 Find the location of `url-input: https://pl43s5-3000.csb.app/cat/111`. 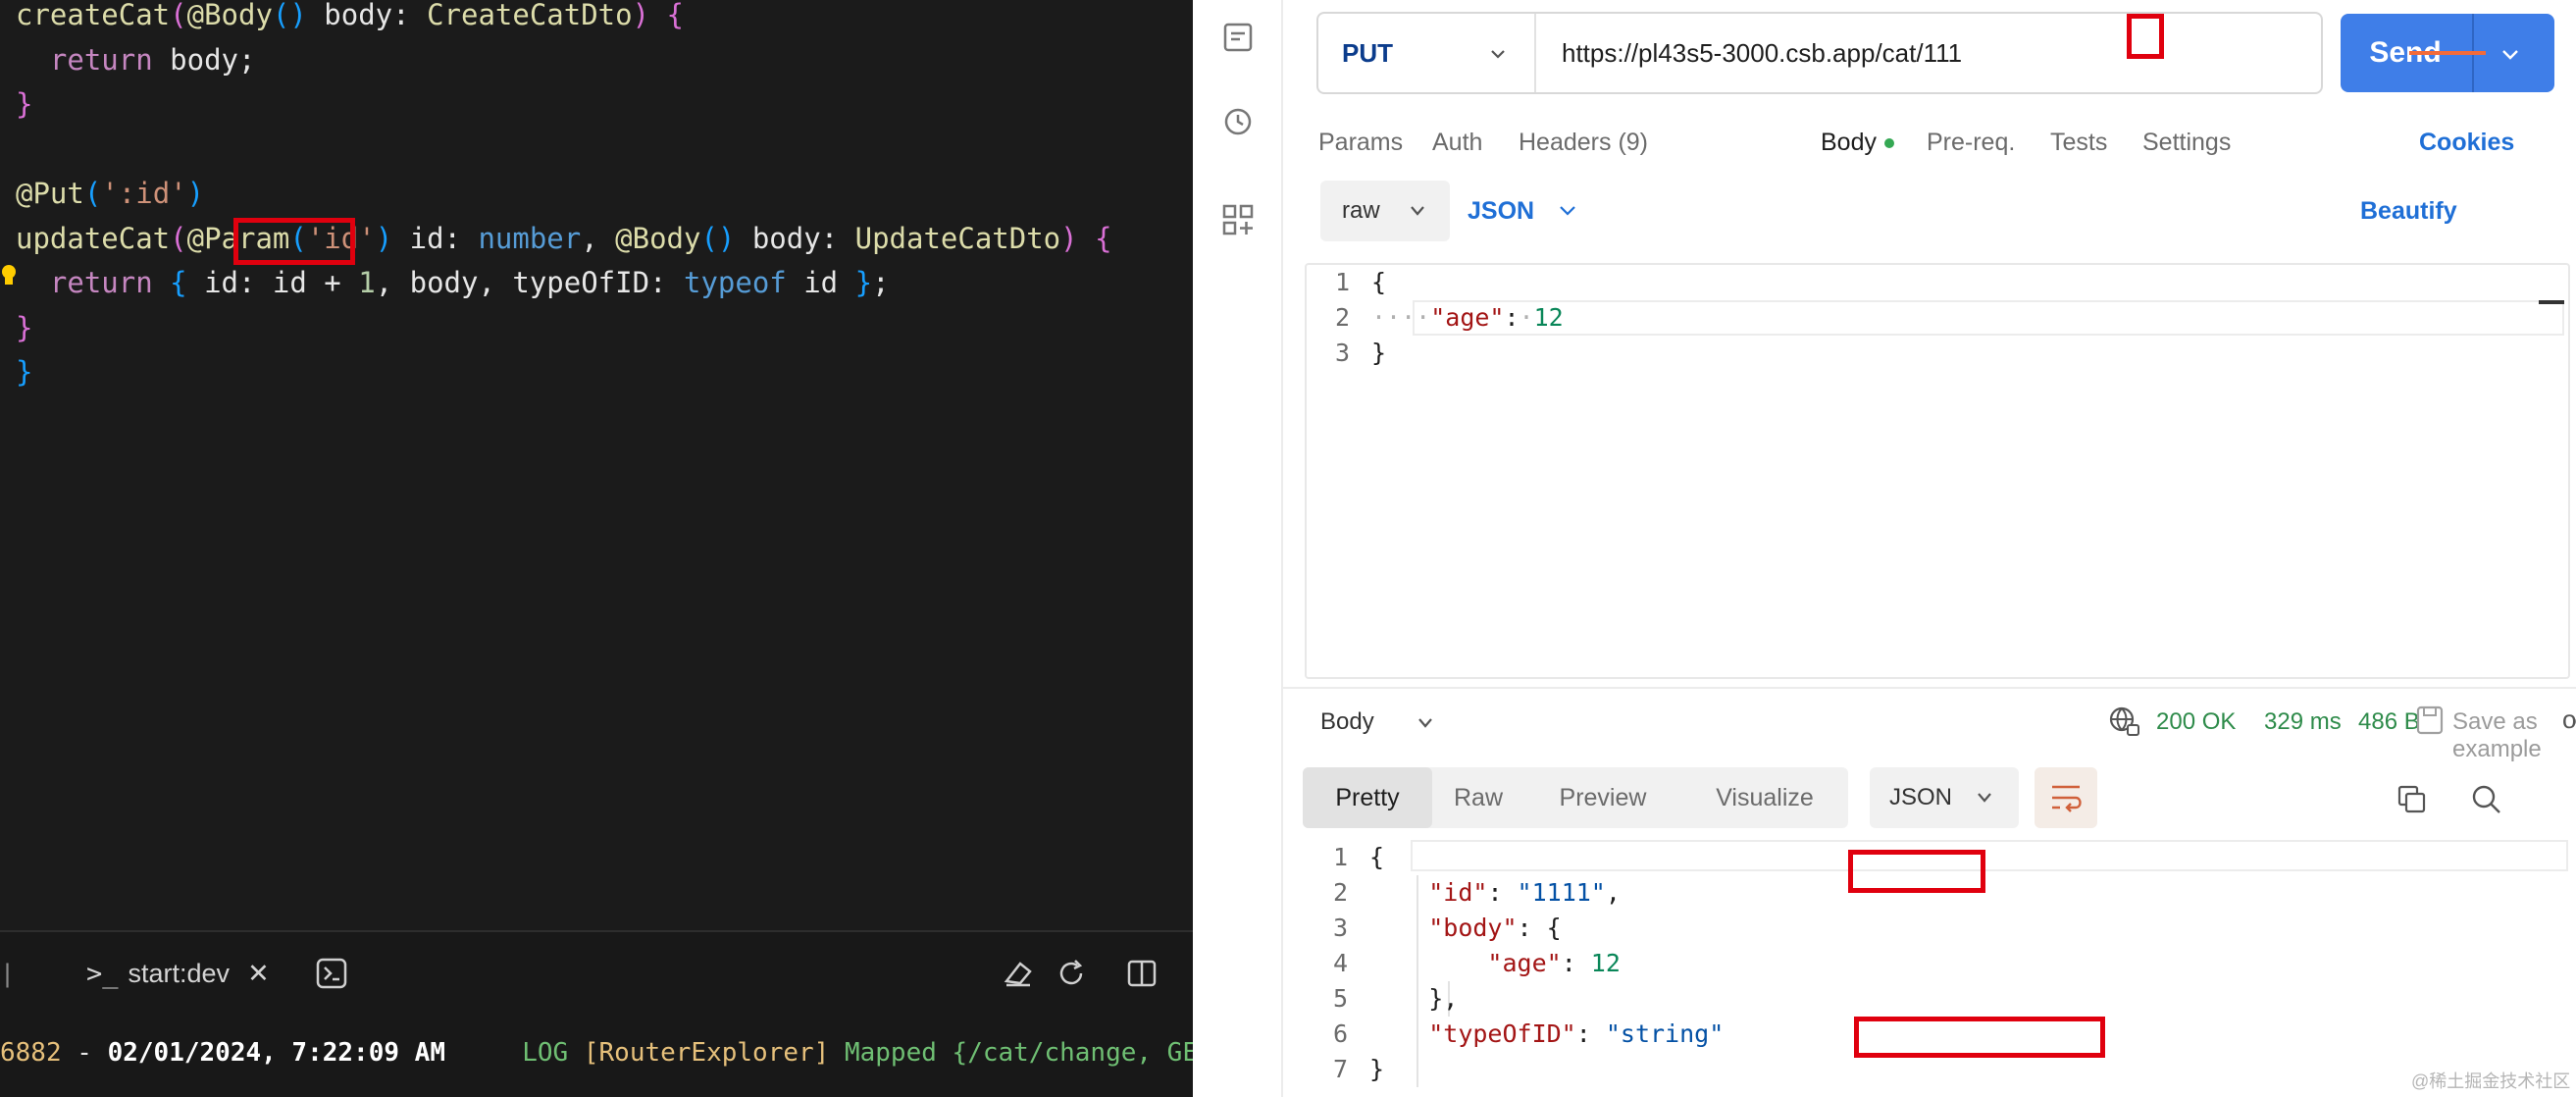

url-input: https://pl43s5-3000.csb.app/cat/111 is located at coordinates (1762, 53).